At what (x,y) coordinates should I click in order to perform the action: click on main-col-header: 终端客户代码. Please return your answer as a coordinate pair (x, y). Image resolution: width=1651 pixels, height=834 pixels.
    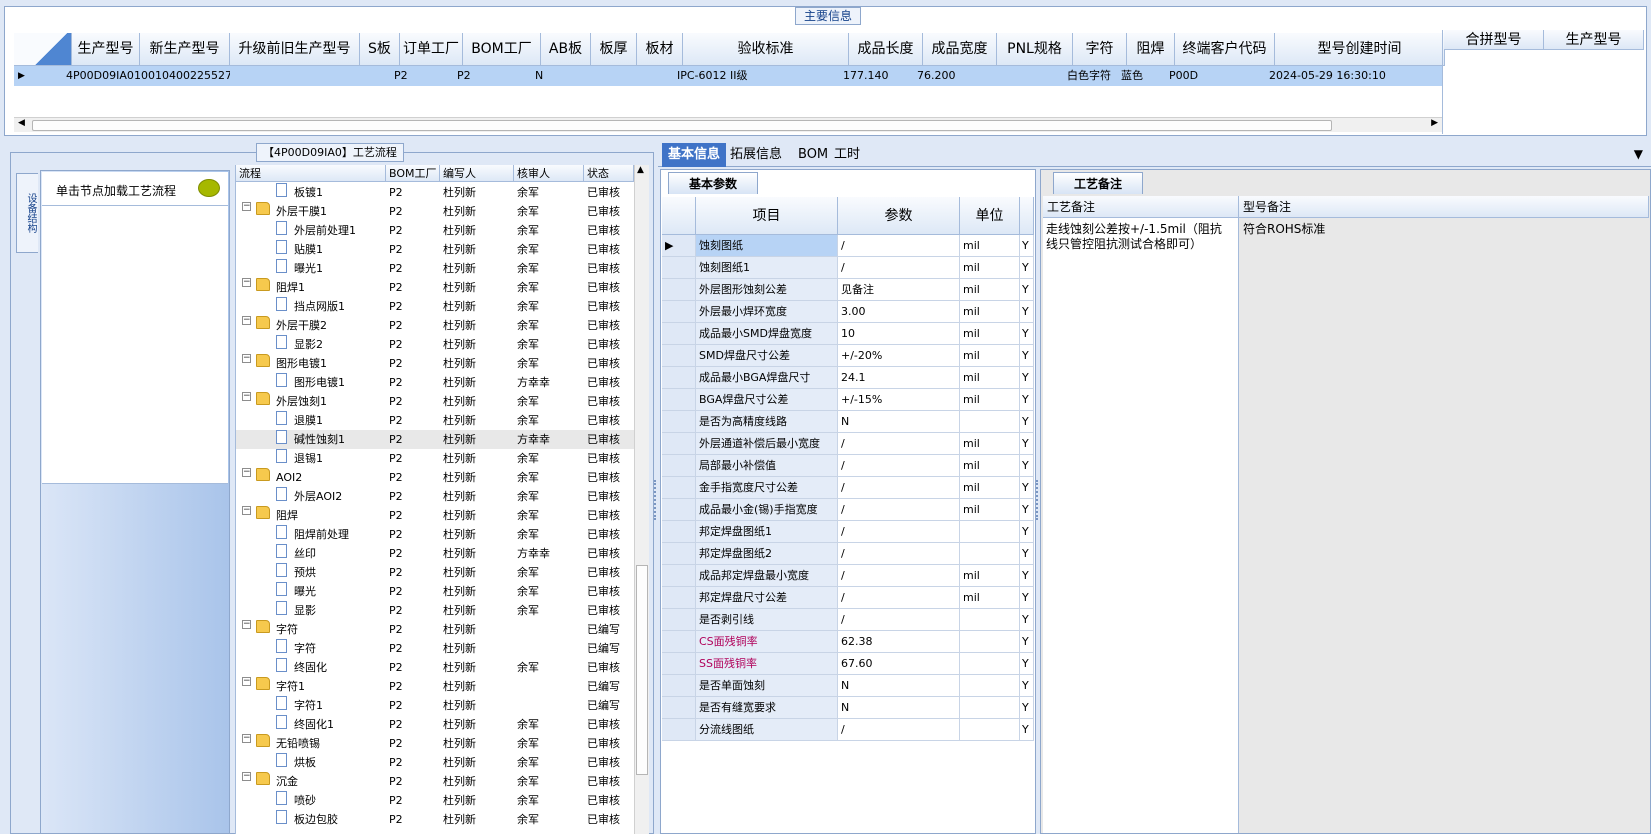
    Looking at the image, I should click on (1225, 49).